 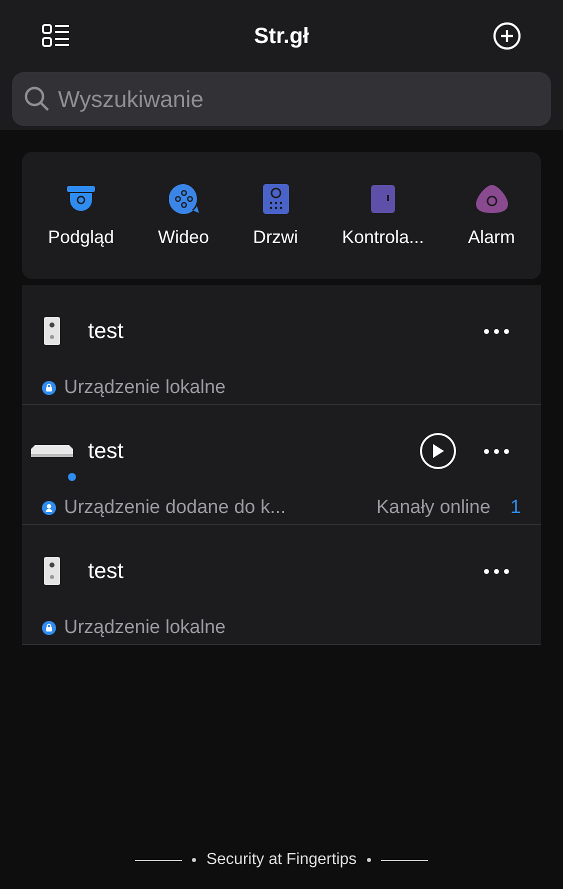 What do you see at coordinates (281, 36) in the screenshot?
I see `page-title: Str.gł` at bounding box center [281, 36].